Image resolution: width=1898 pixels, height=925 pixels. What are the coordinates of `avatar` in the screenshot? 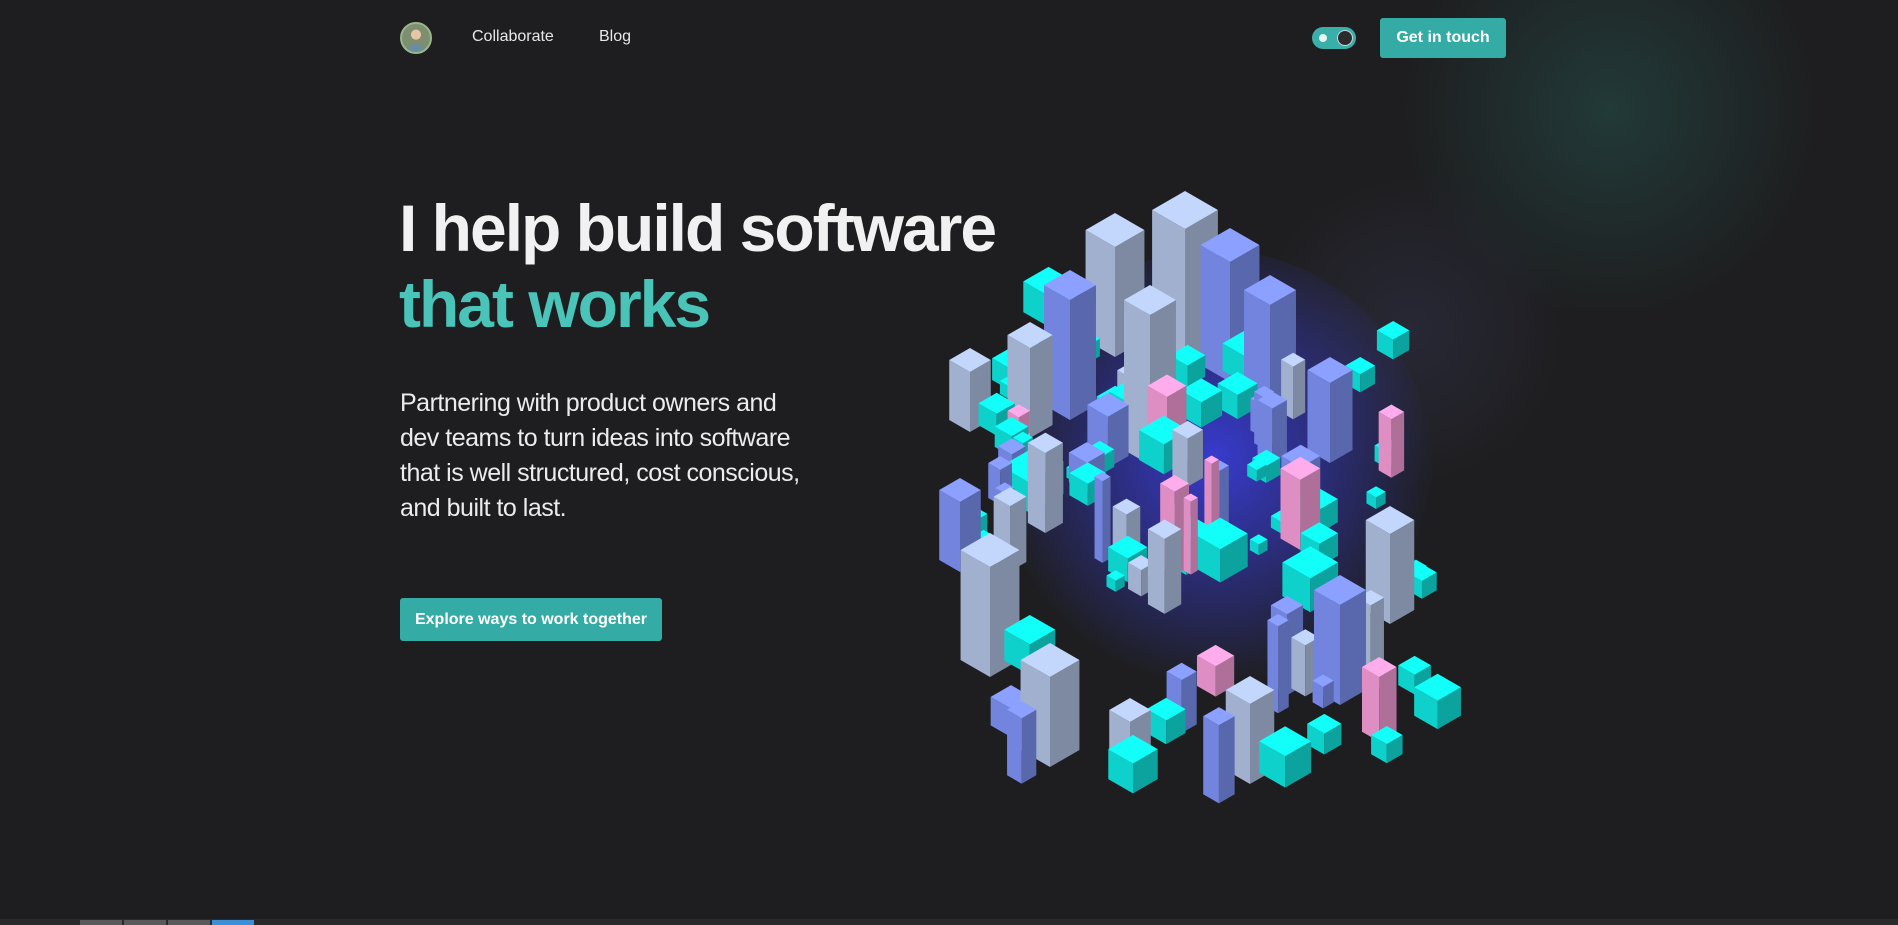 It's located at (416, 38).